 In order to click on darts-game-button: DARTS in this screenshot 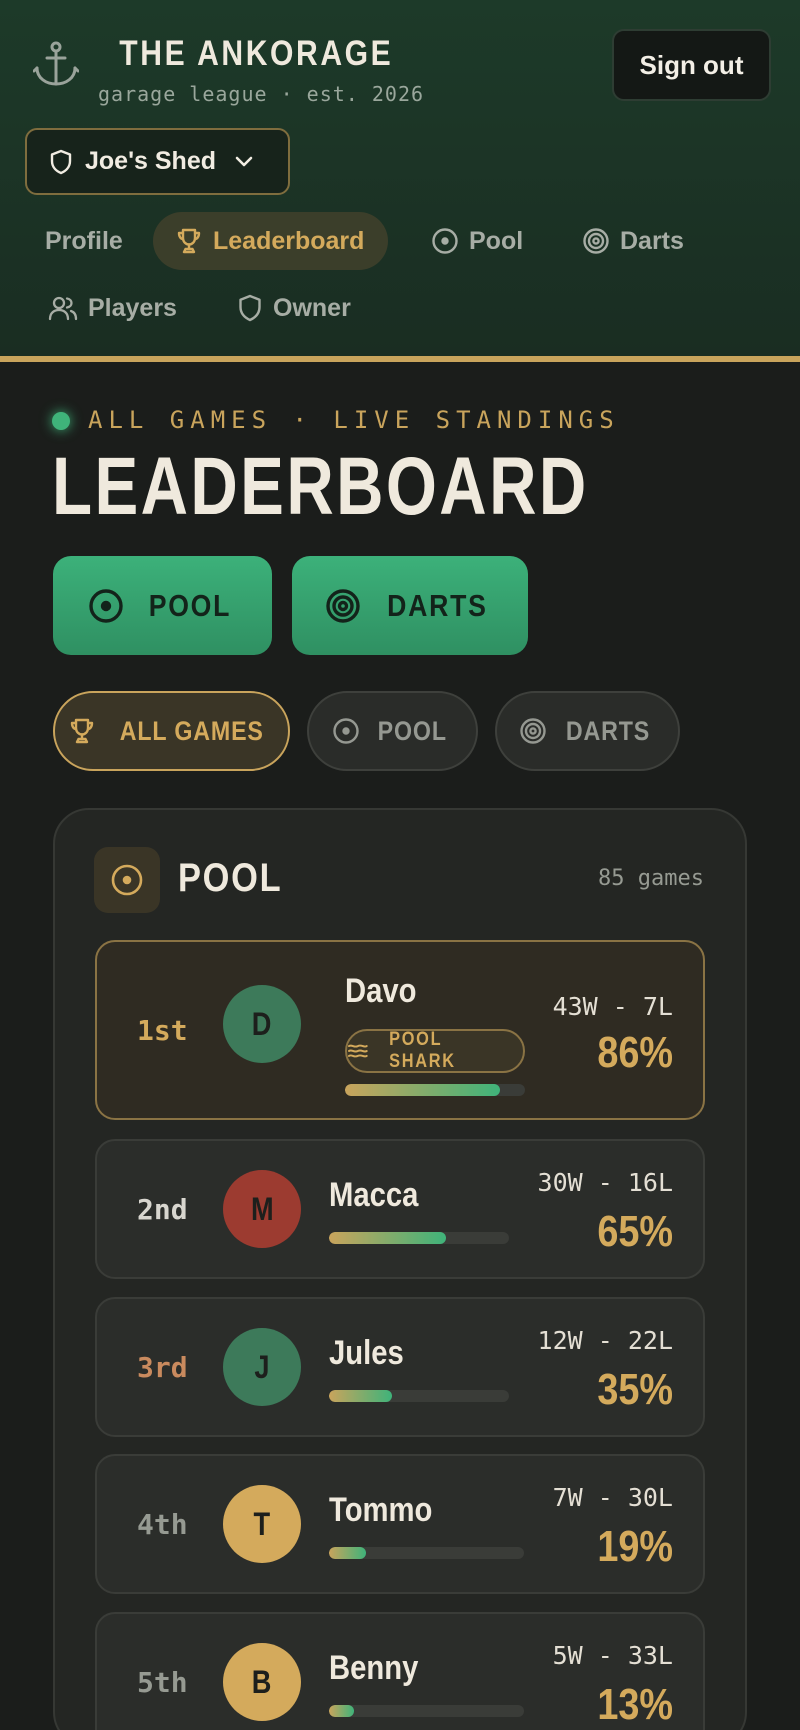, I will do `click(410, 605)`.